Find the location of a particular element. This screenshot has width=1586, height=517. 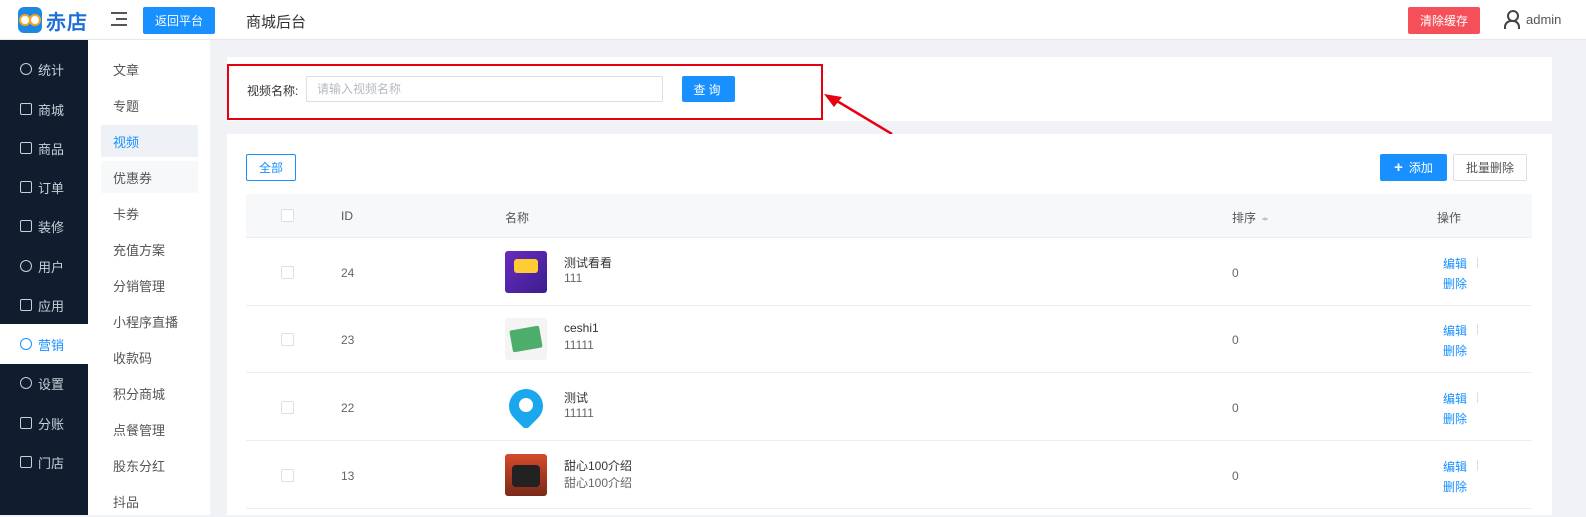

submenu-item-coupon: 优惠券 is located at coordinates (149, 177).